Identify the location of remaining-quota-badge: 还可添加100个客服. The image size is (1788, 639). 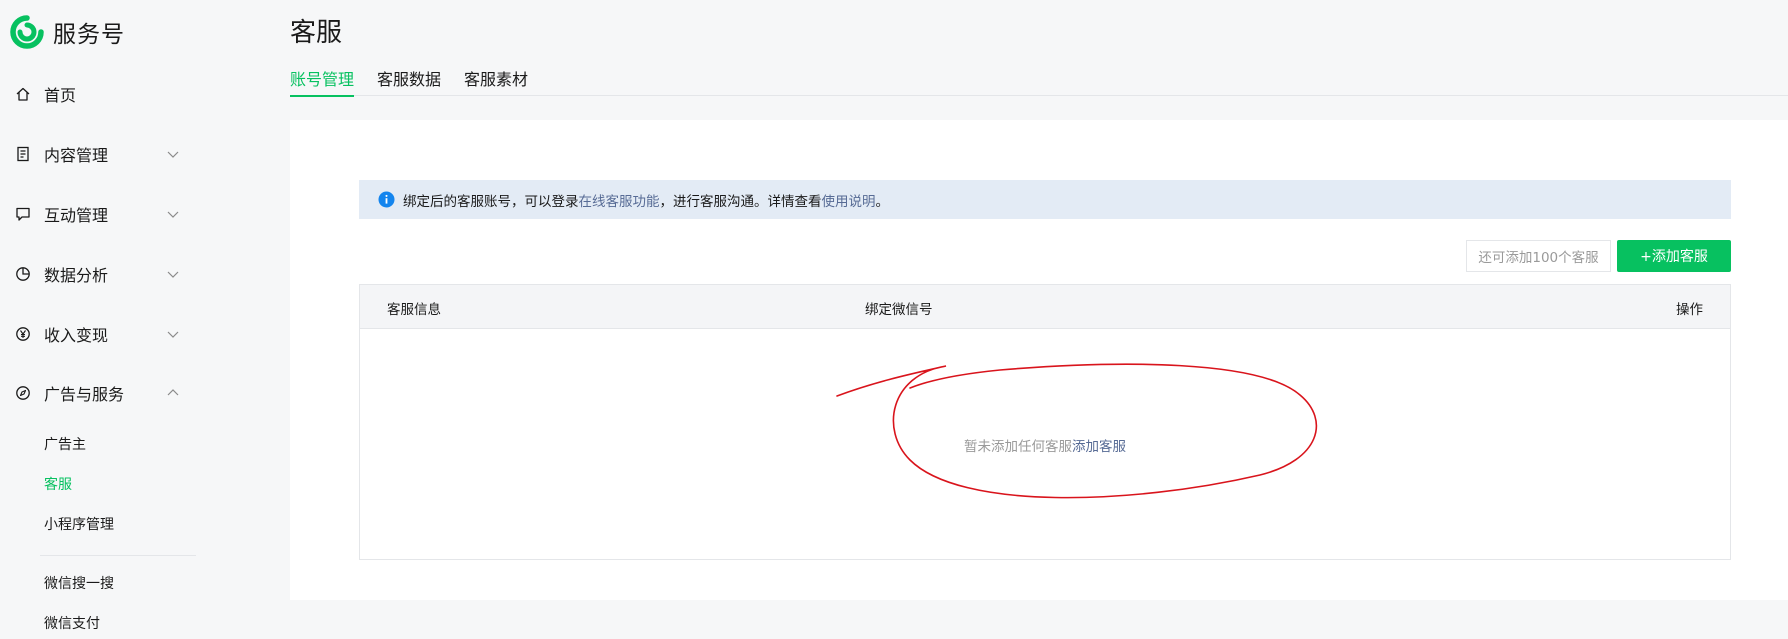
(1538, 256).